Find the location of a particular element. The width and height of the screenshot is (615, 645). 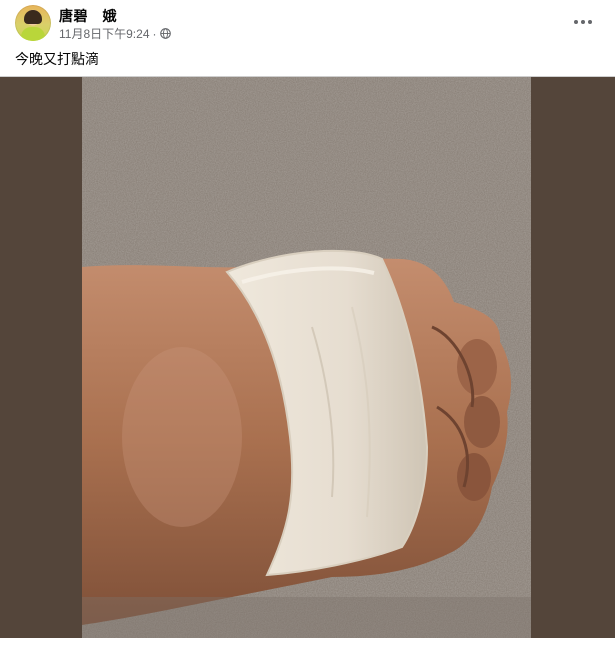

post-header: 唐碧 娥 11月8日下午9:24 · is located at coordinates (307, 23).